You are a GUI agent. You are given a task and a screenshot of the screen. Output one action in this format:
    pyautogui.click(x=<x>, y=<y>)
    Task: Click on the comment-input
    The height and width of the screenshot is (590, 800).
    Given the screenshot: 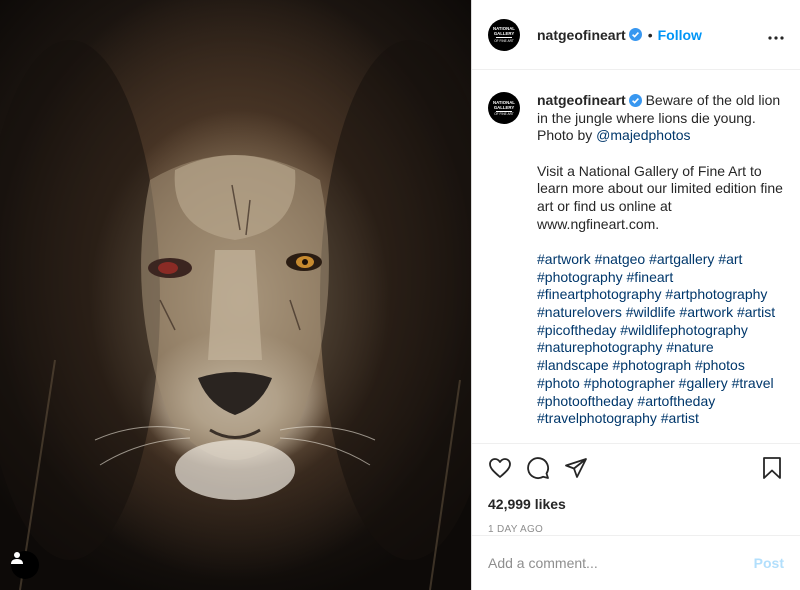 What is the action you would take?
    pyautogui.click(x=621, y=563)
    